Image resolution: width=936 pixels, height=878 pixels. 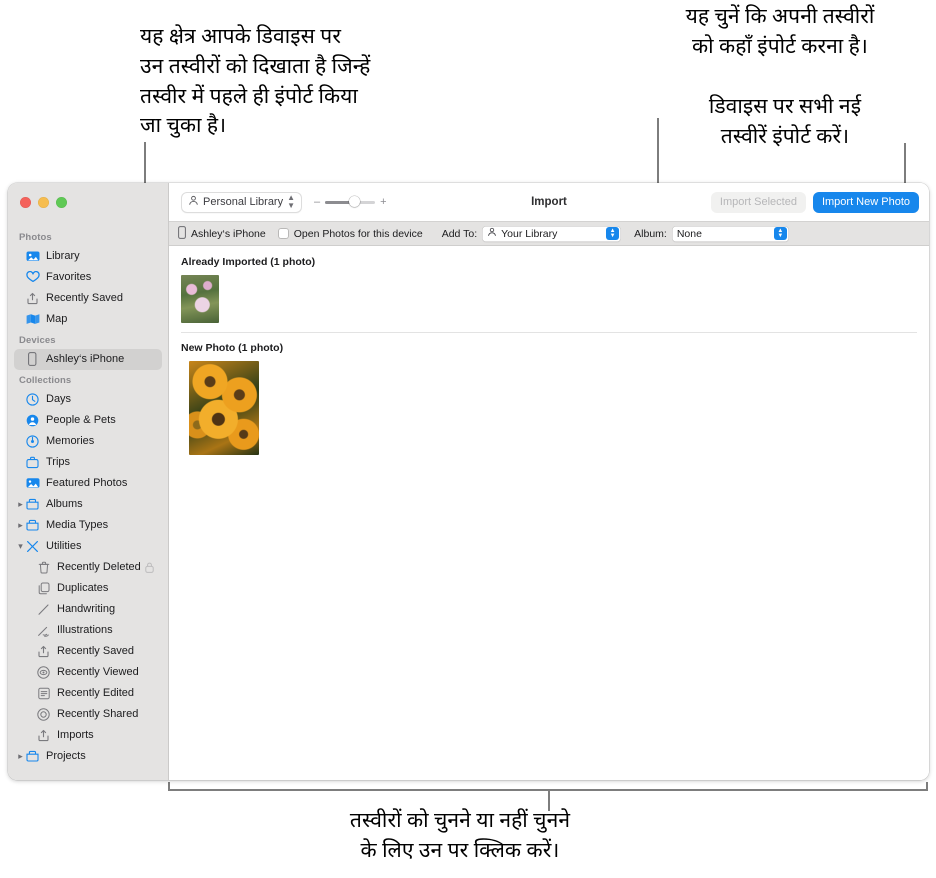 I want to click on sidebar-item-map: Map, so click(x=88, y=319).